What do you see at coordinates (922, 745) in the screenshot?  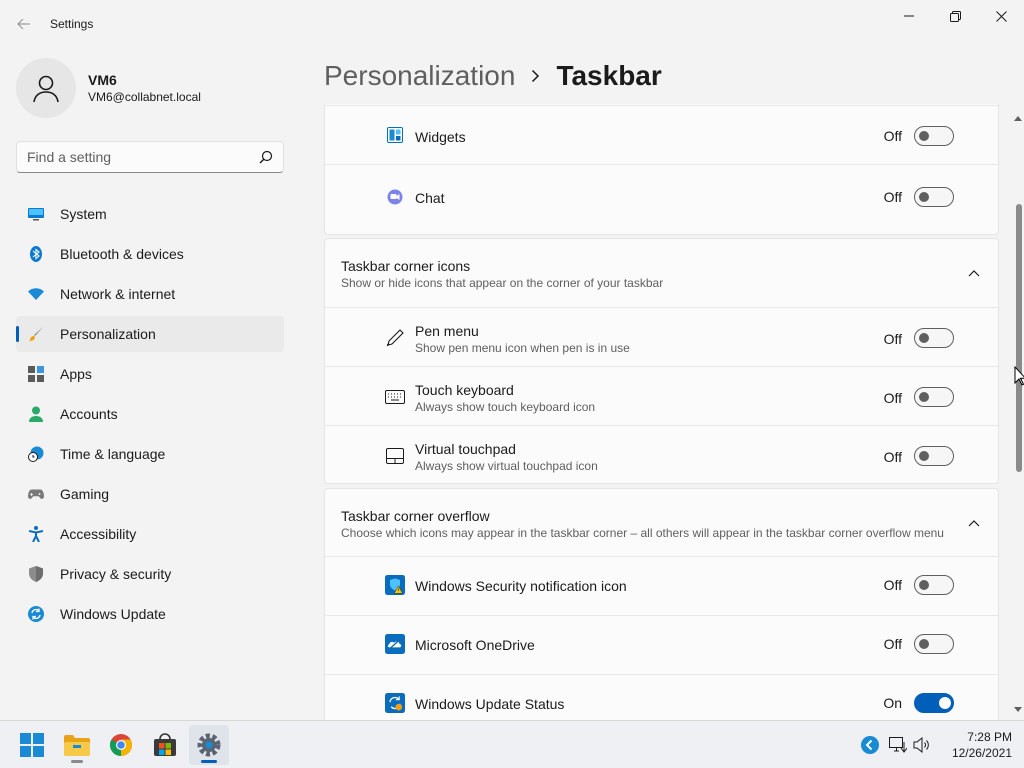 I see `volume-icon` at bounding box center [922, 745].